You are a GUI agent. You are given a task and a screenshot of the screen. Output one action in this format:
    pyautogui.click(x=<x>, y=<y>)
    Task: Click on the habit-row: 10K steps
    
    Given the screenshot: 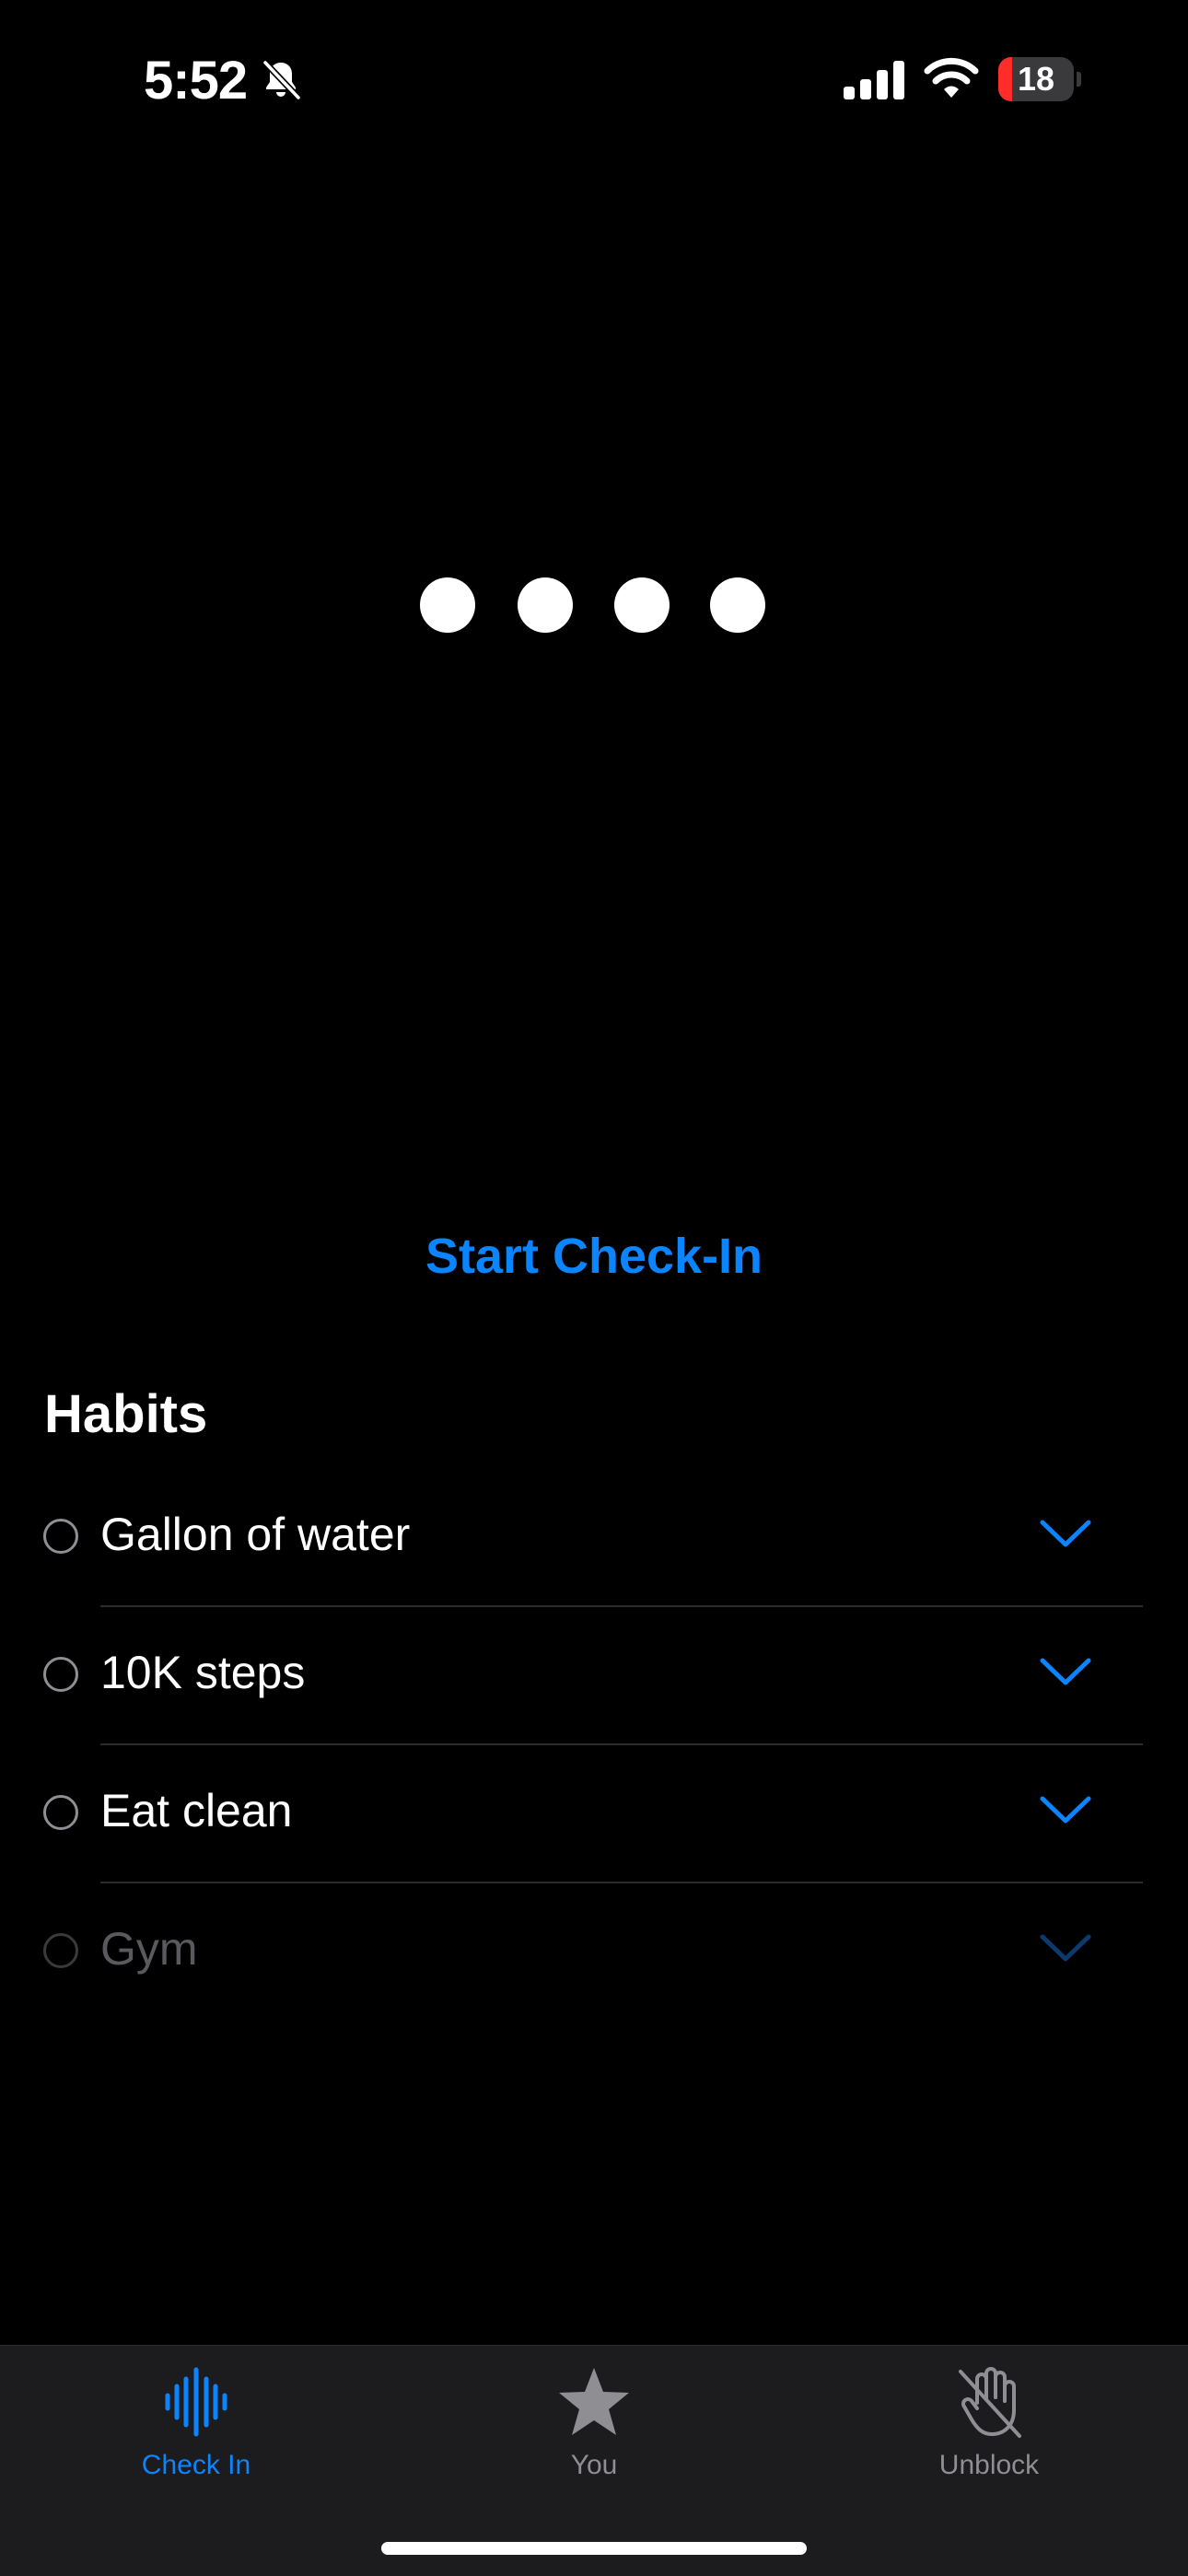 What is the action you would take?
    pyautogui.click(x=594, y=1676)
    